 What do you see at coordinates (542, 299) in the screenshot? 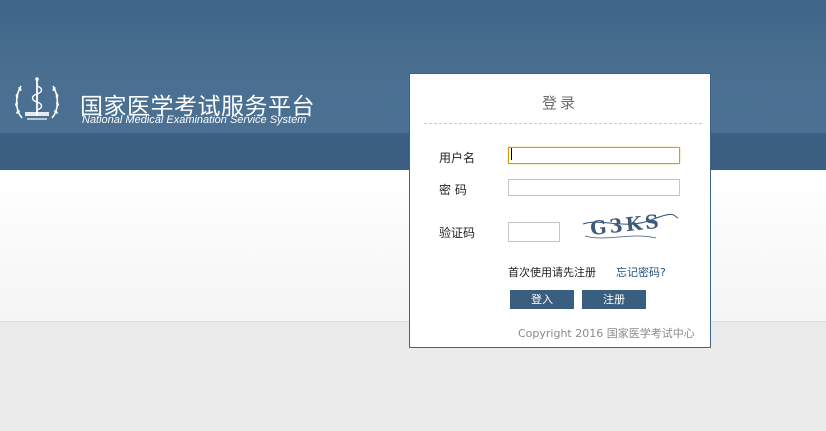
I see `login-button: 登入` at bounding box center [542, 299].